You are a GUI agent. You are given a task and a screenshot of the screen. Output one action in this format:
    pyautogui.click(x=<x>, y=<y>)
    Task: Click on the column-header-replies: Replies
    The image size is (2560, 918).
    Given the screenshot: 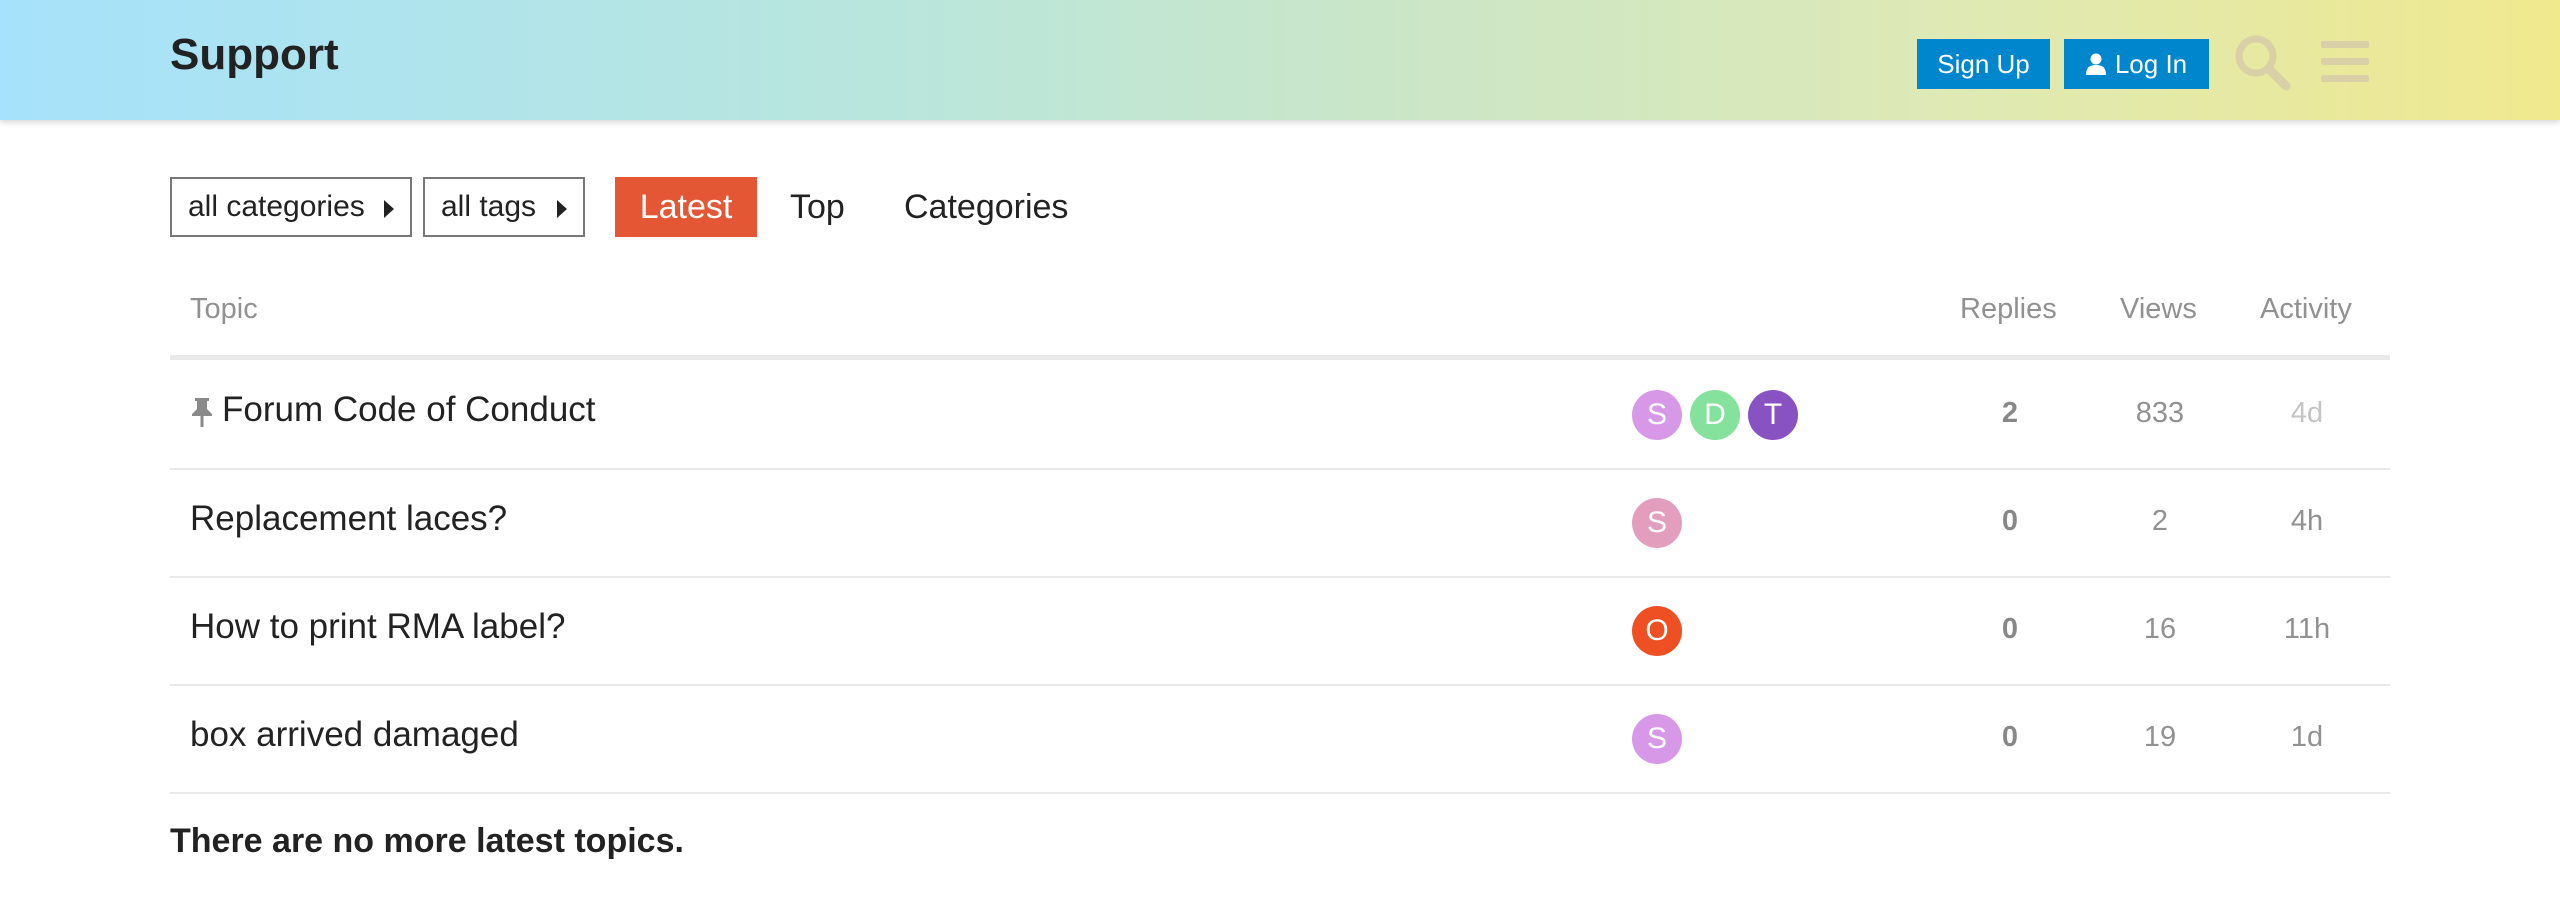 What is the action you would take?
    pyautogui.click(x=2008, y=309)
    